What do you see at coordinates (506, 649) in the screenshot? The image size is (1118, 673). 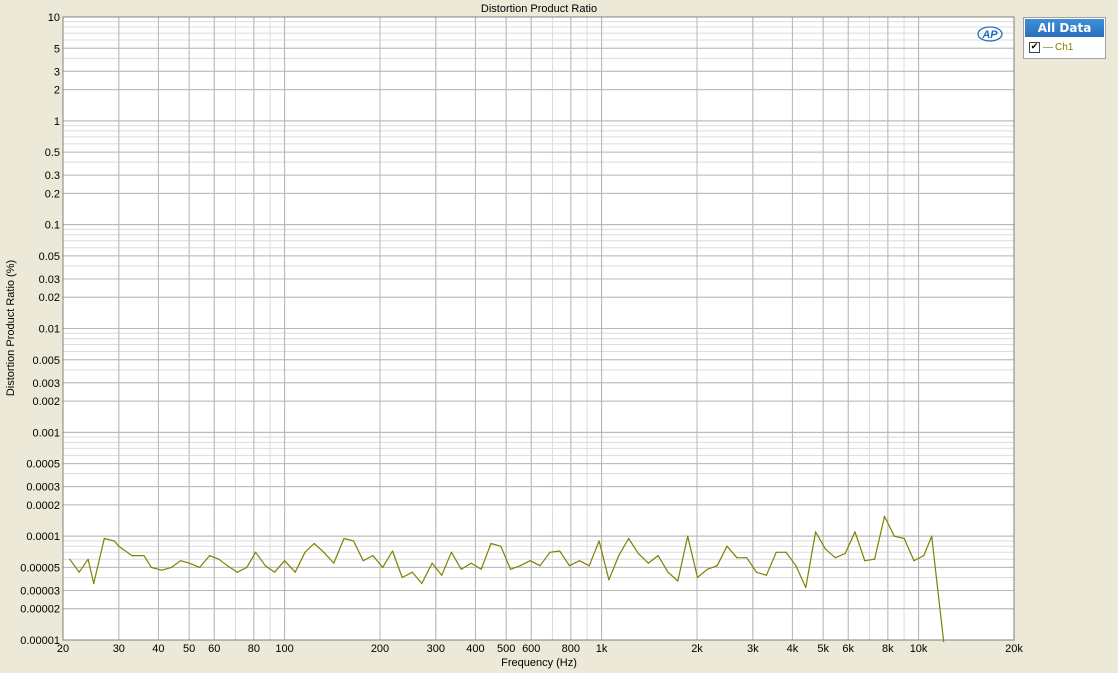 I see `x-tick-label: 500` at bounding box center [506, 649].